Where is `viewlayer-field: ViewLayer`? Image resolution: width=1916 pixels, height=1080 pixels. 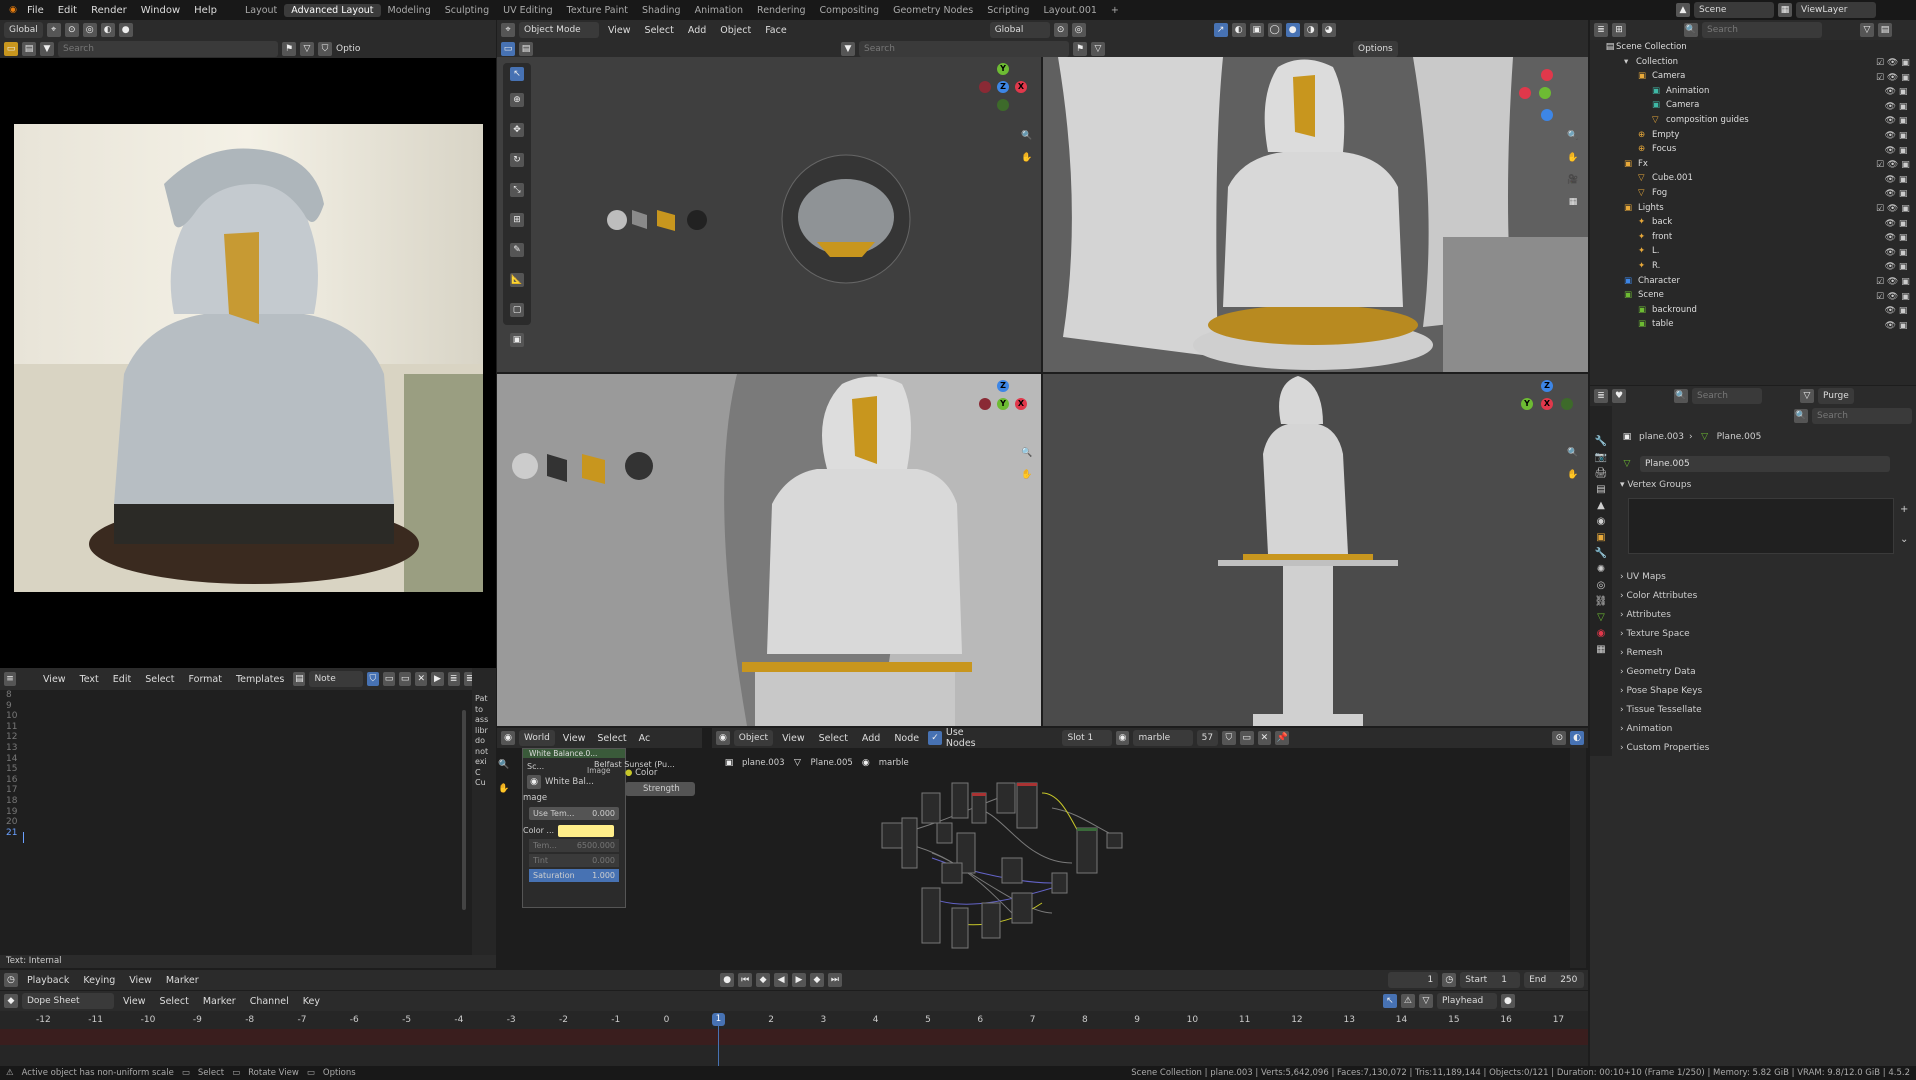 viewlayer-field: ViewLayer is located at coordinates (1836, 10).